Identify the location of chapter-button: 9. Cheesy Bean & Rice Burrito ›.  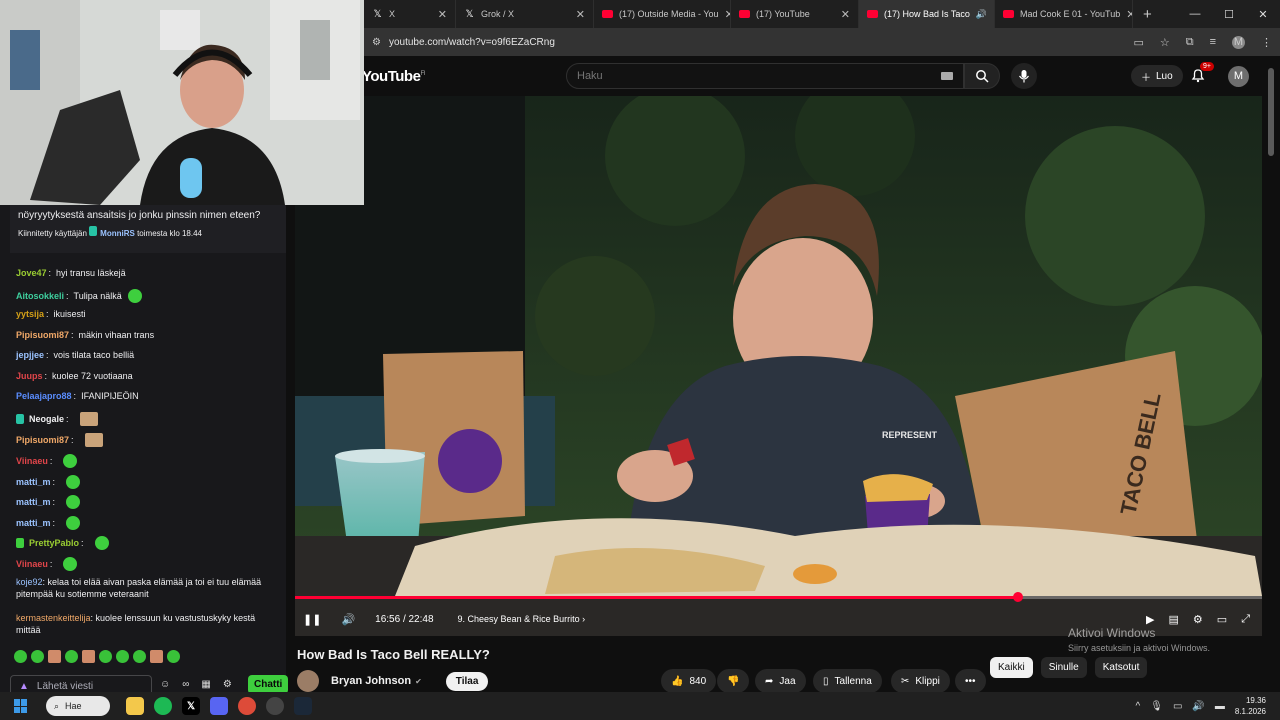
(522, 619).